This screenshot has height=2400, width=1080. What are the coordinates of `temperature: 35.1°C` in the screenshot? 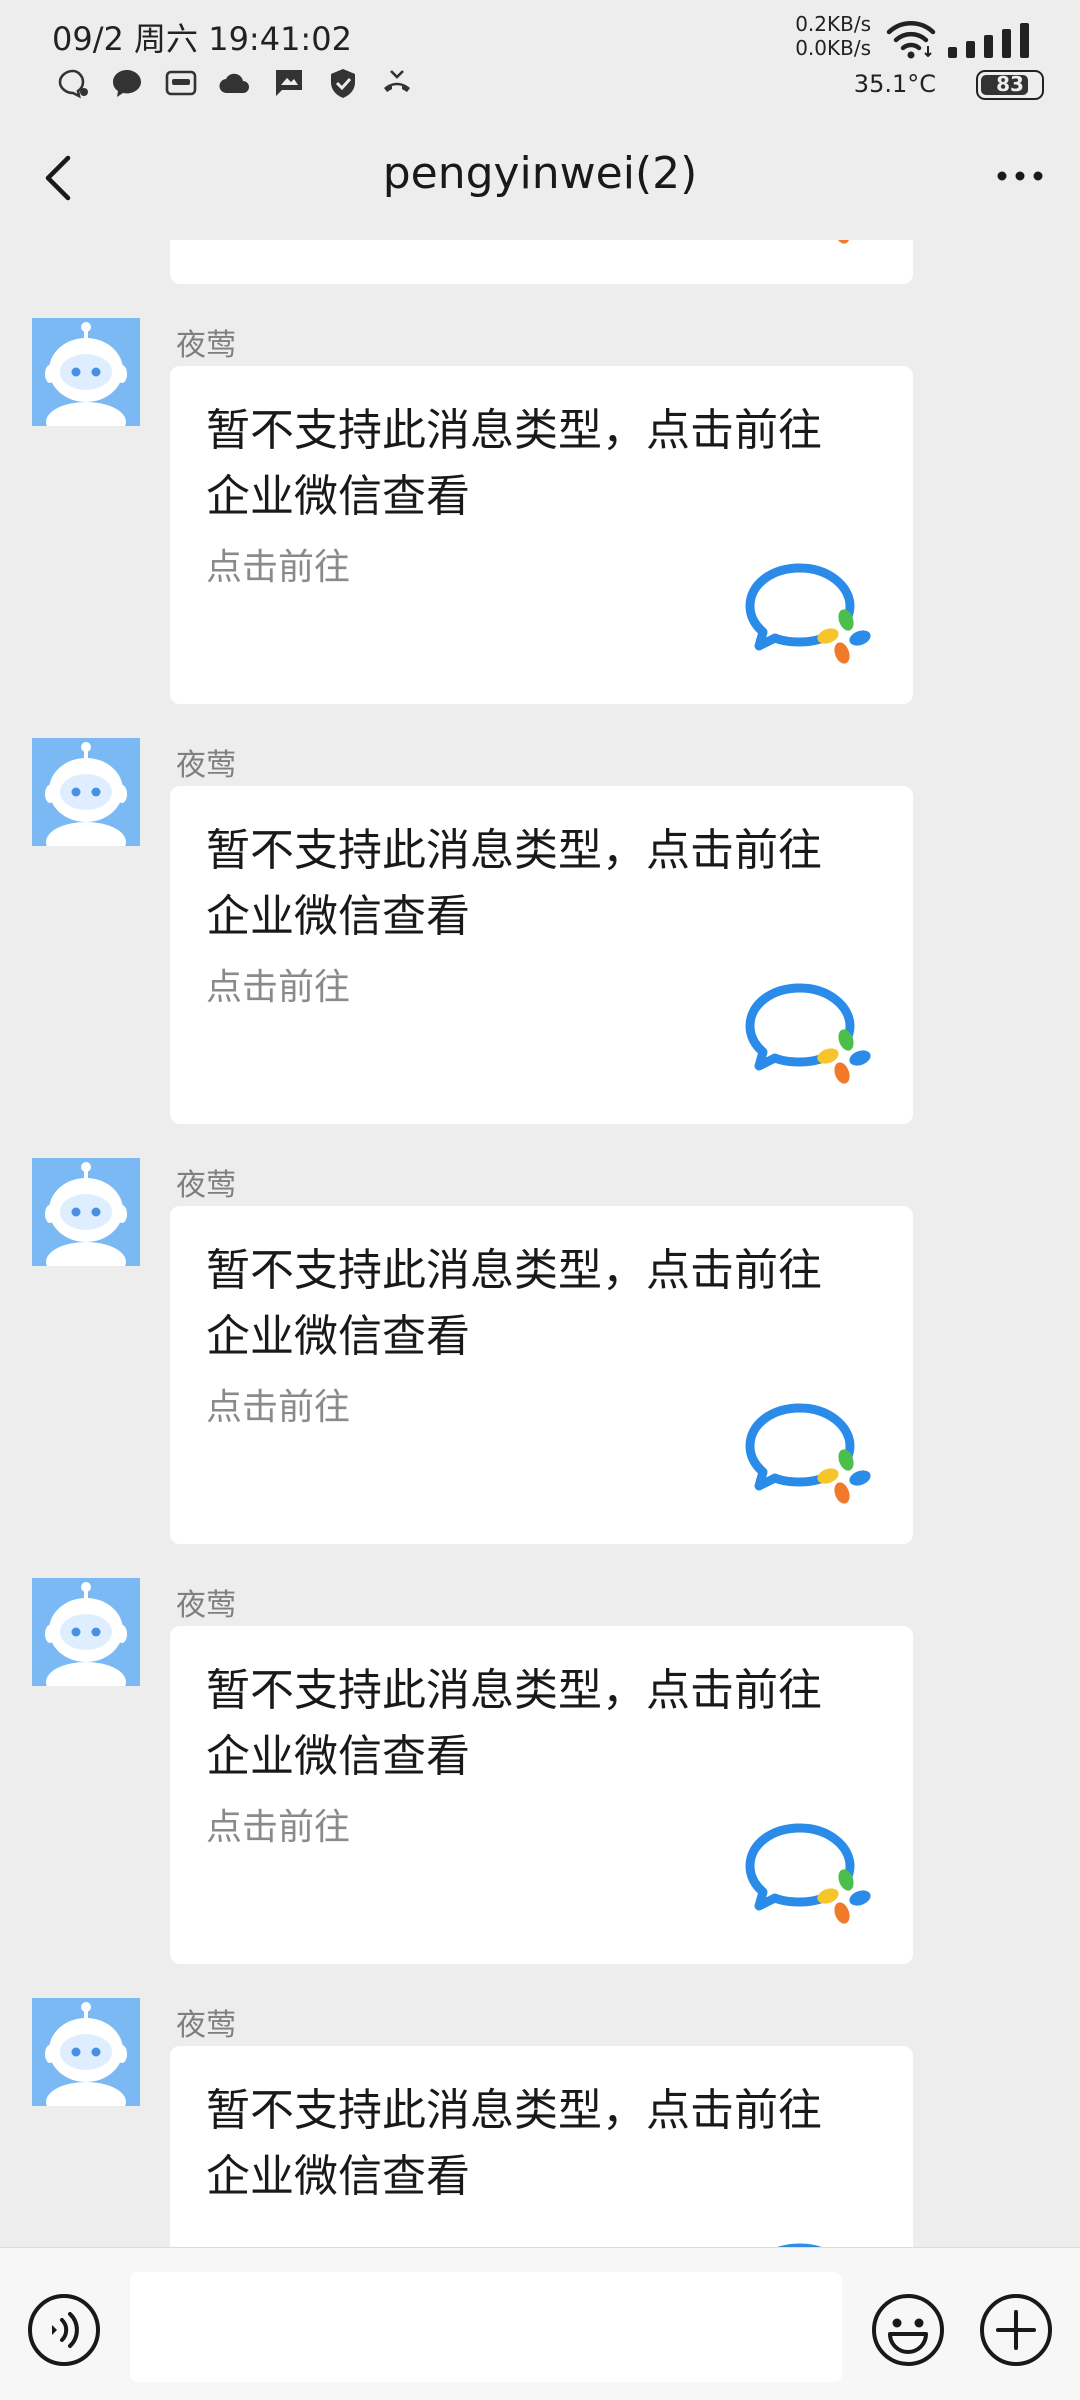 It's located at (894, 84).